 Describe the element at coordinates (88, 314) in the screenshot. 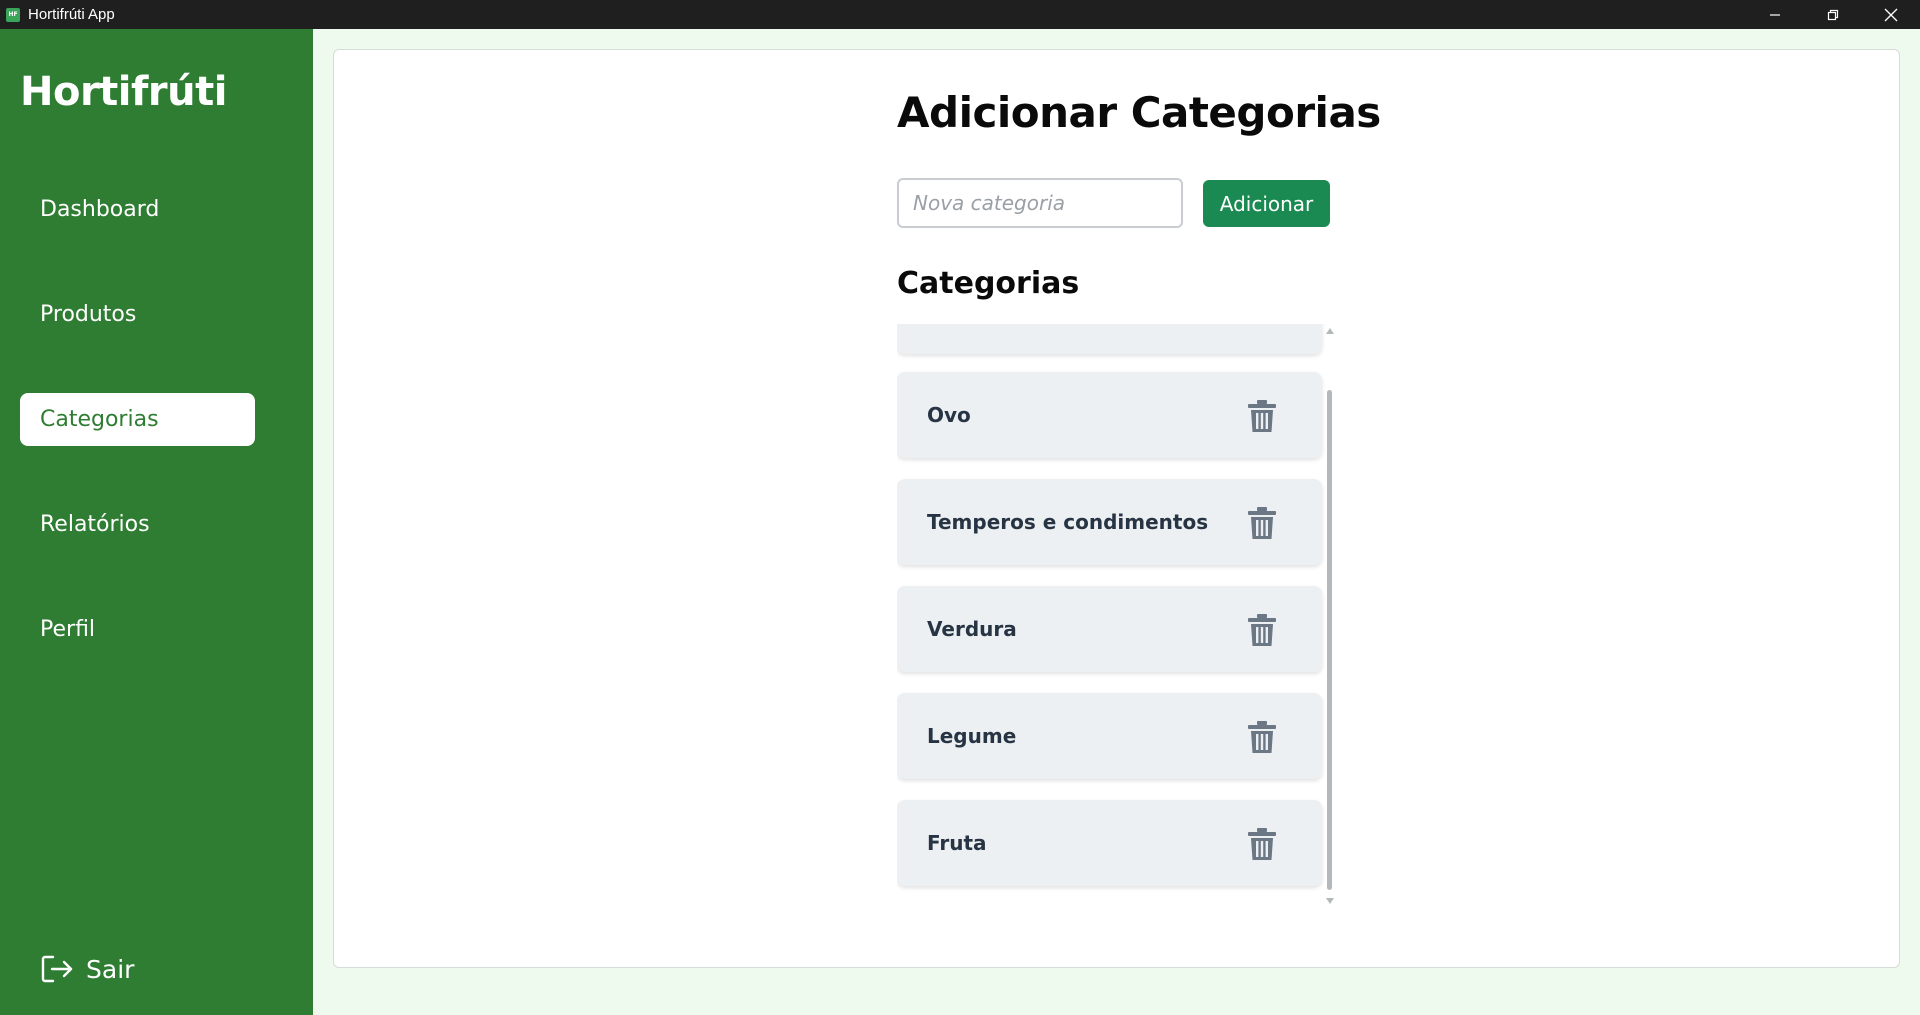

I see `sidebar-item-label: Produtos` at that location.